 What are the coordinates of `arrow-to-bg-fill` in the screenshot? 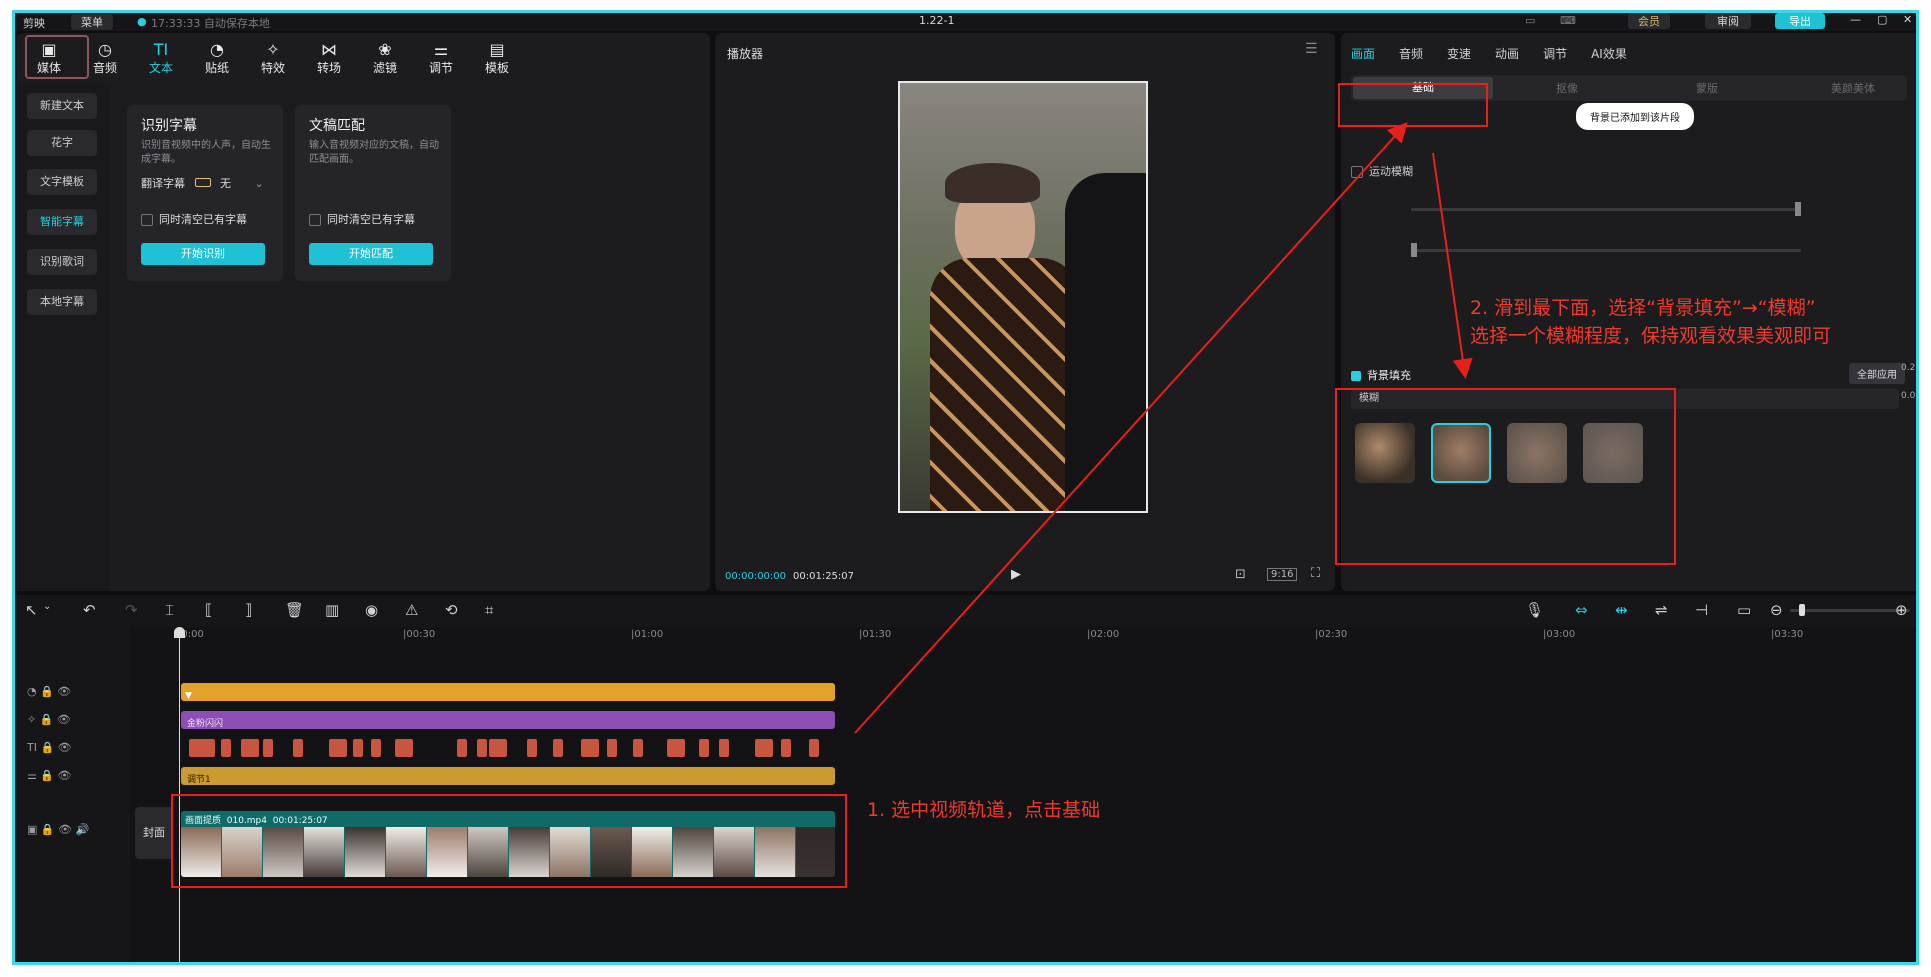 It's located at (1452, 265).